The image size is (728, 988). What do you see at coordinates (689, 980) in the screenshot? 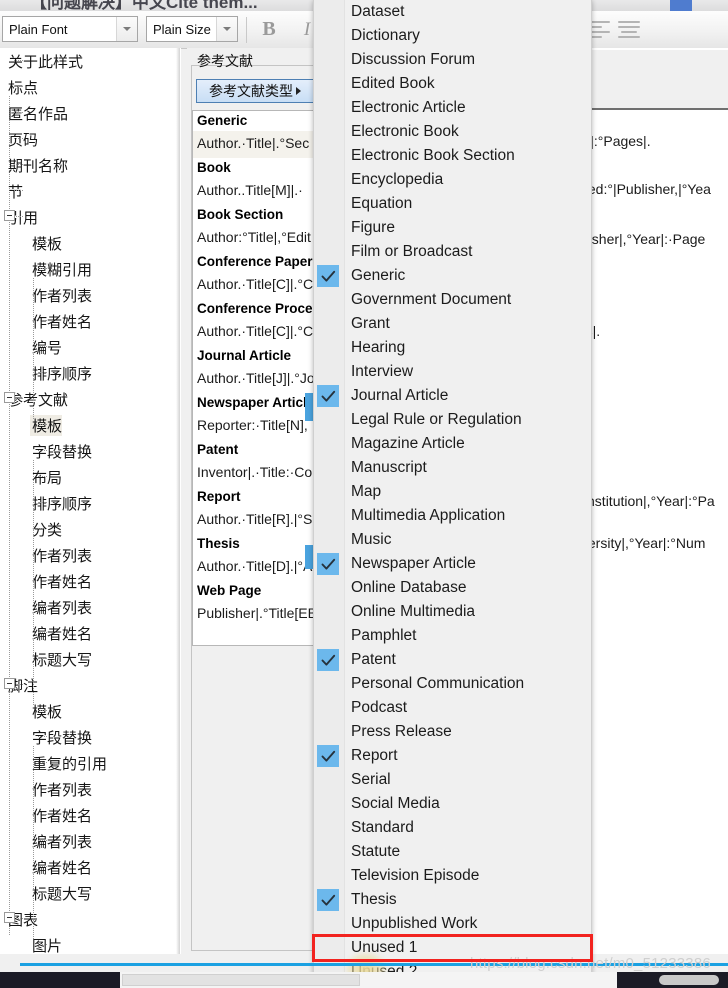
I see `horizontal-scrollbar-thumb` at bounding box center [689, 980].